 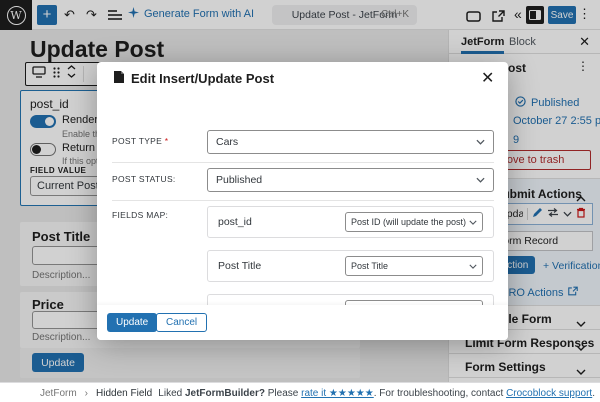 What do you see at coordinates (224, 393) in the screenshot?
I see `promo-brand: JetFormBuilder?` at bounding box center [224, 393].